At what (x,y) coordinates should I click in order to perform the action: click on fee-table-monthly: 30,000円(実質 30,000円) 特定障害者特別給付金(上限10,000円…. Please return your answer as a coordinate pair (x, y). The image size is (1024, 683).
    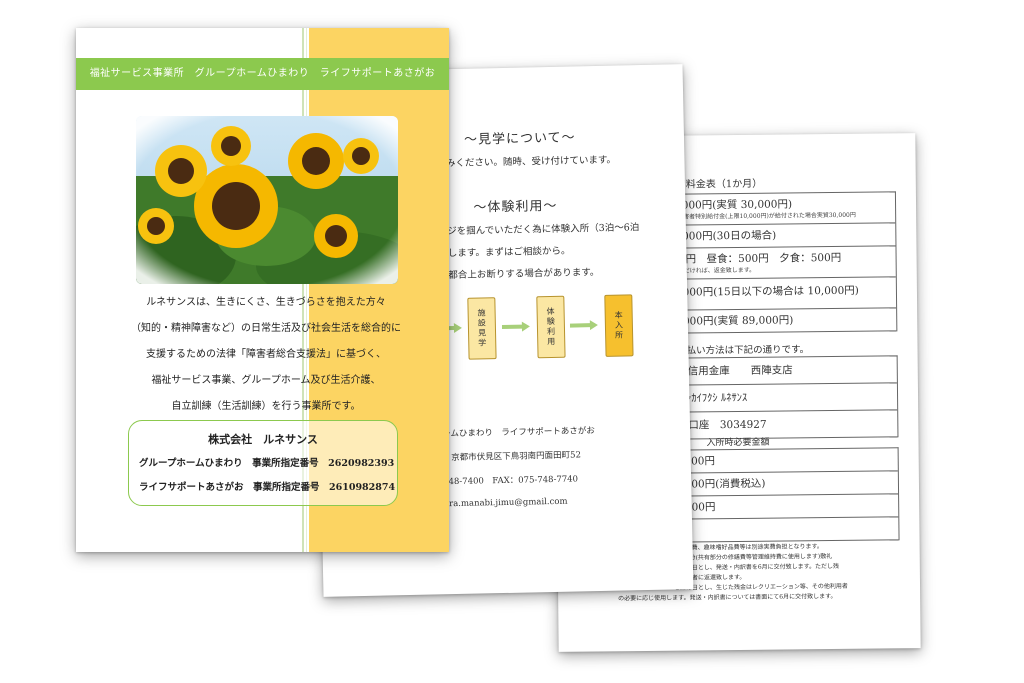
    Looking at the image, I should click on (777, 262).